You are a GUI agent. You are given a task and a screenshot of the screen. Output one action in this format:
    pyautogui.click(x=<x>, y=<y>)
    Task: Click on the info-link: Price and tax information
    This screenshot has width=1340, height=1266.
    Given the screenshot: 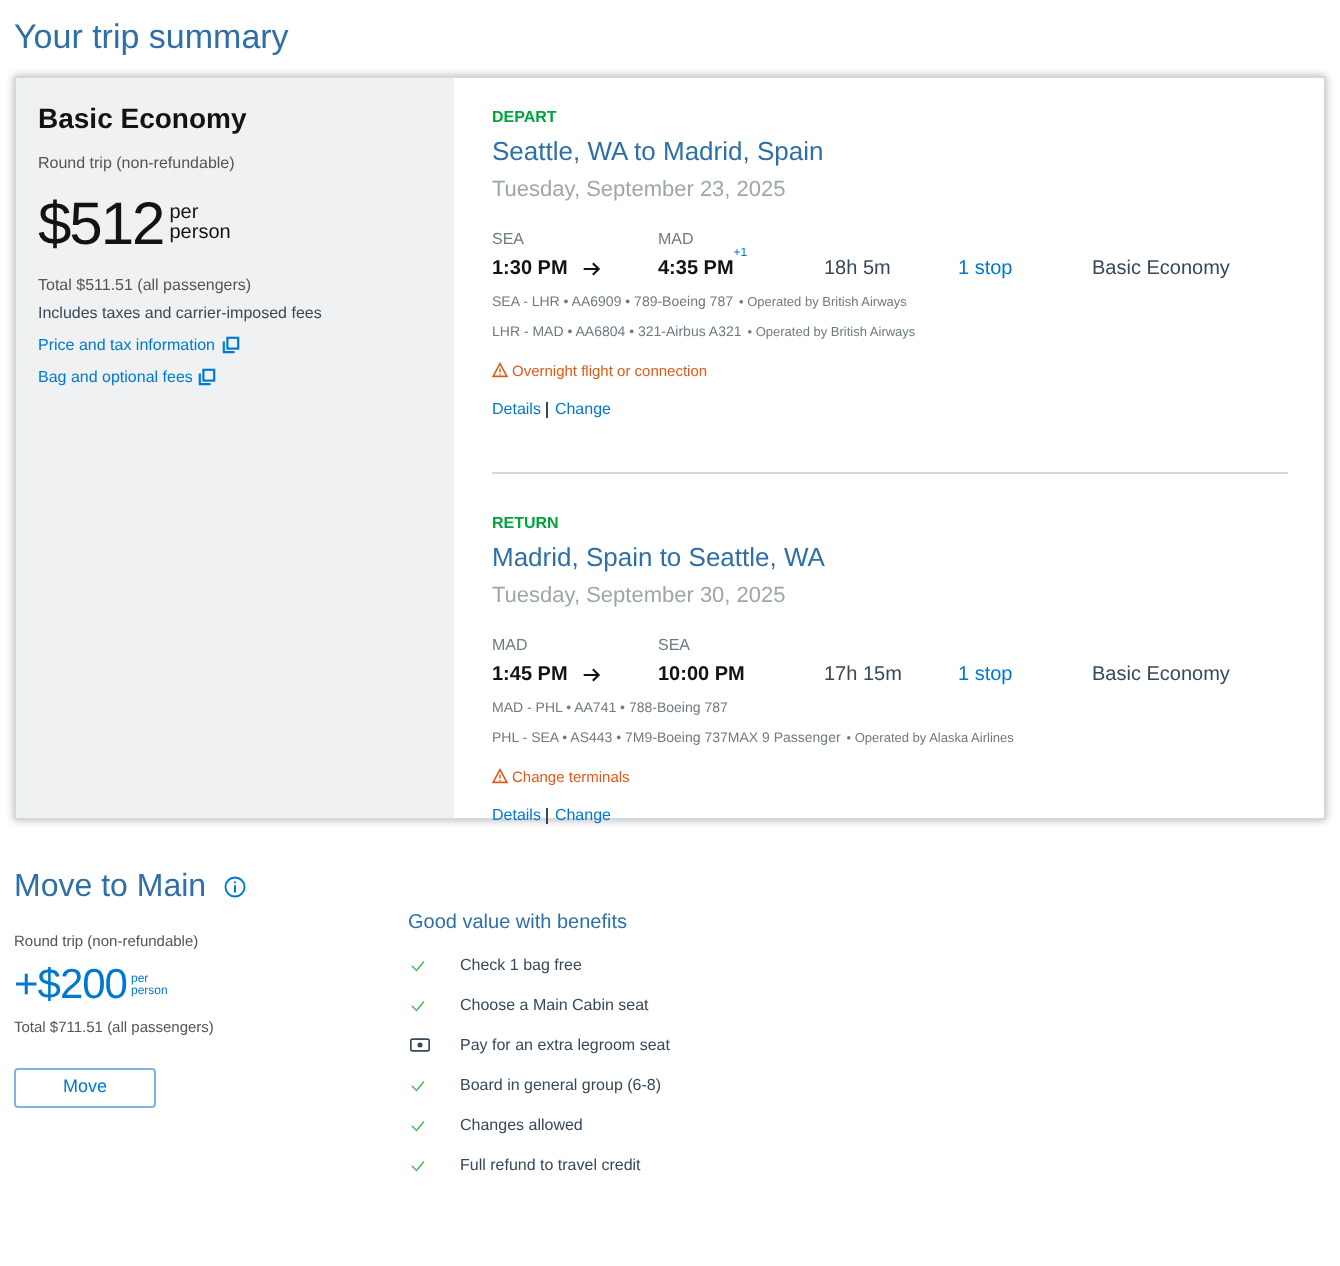 What is the action you would take?
    pyautogui.click(x=235, y=345)
    